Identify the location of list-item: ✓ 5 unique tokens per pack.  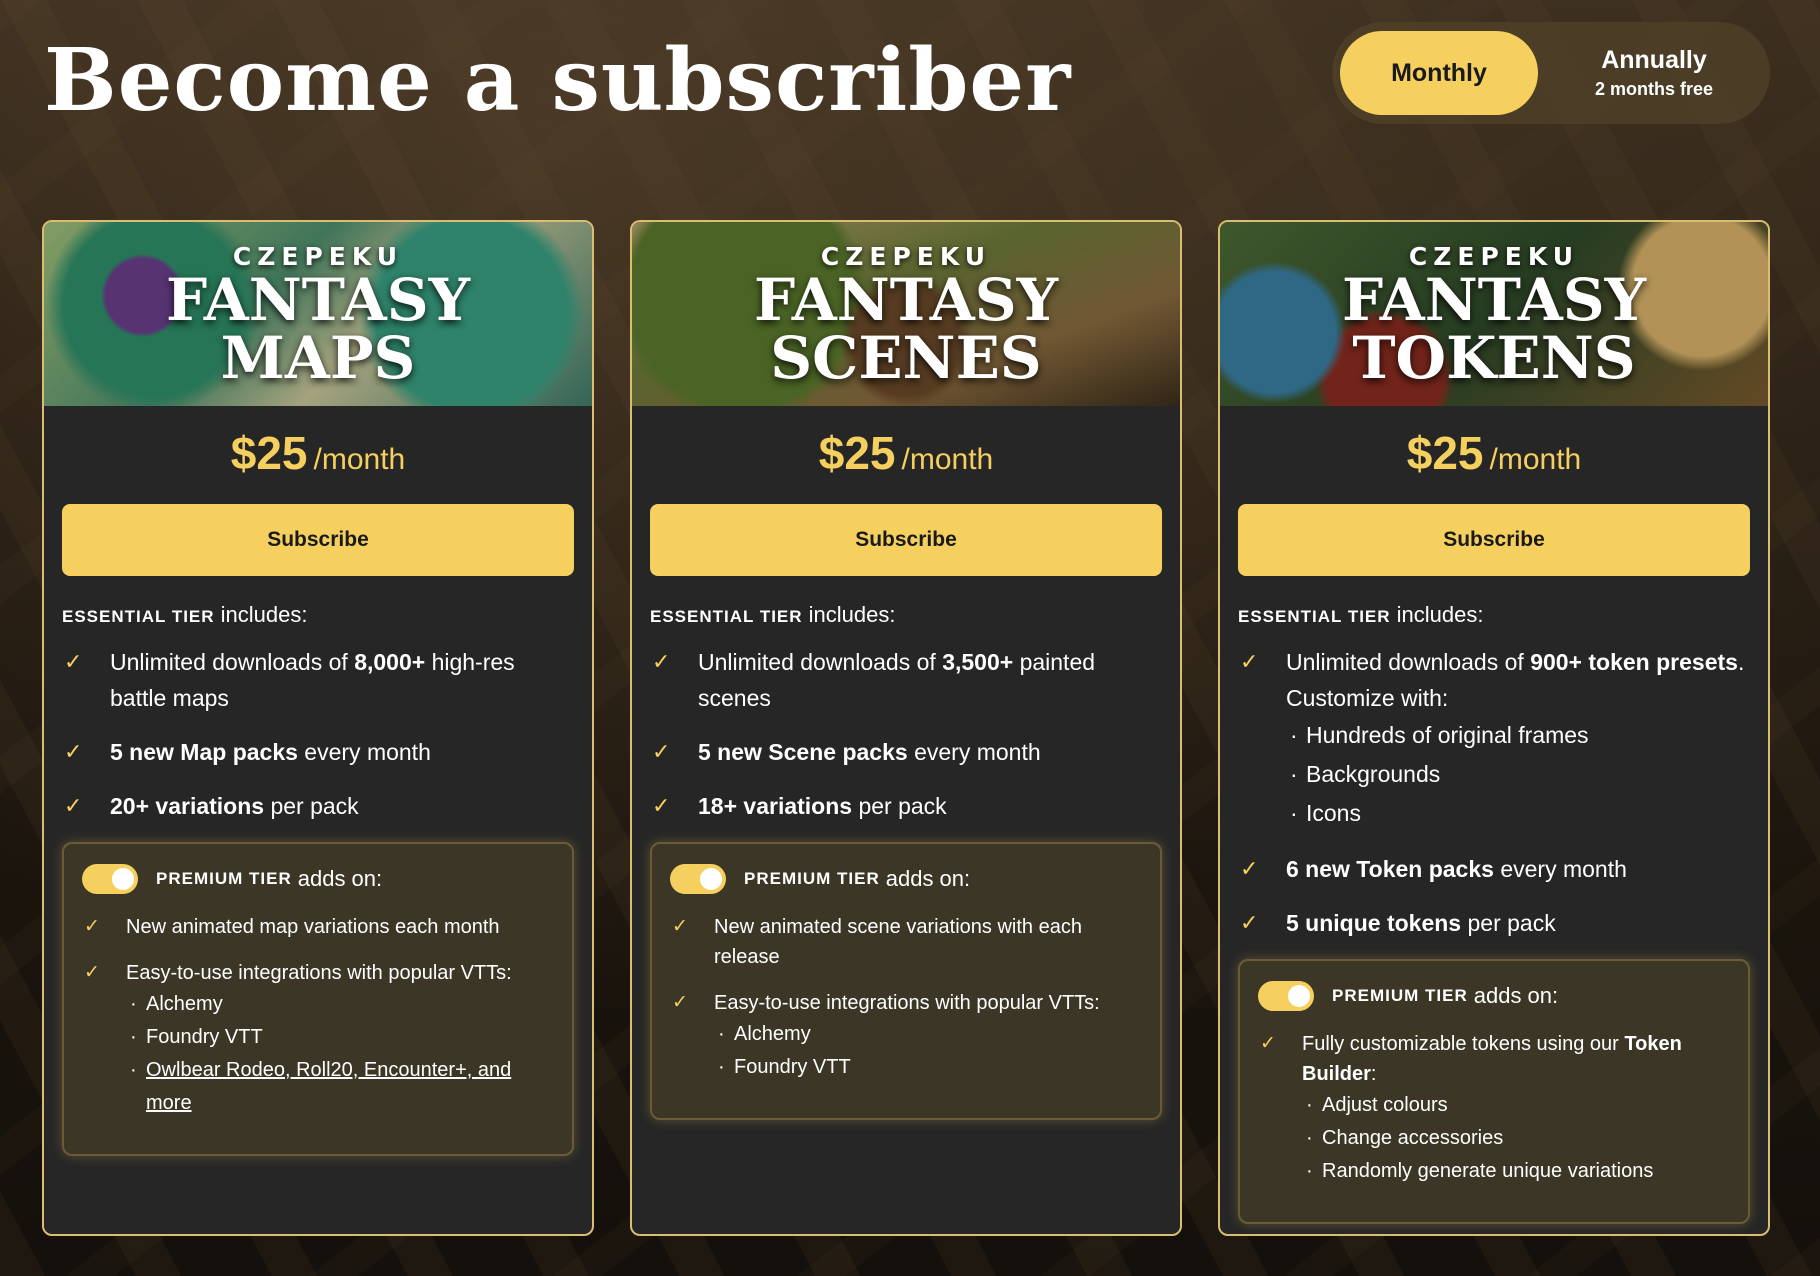
(1494, 923).